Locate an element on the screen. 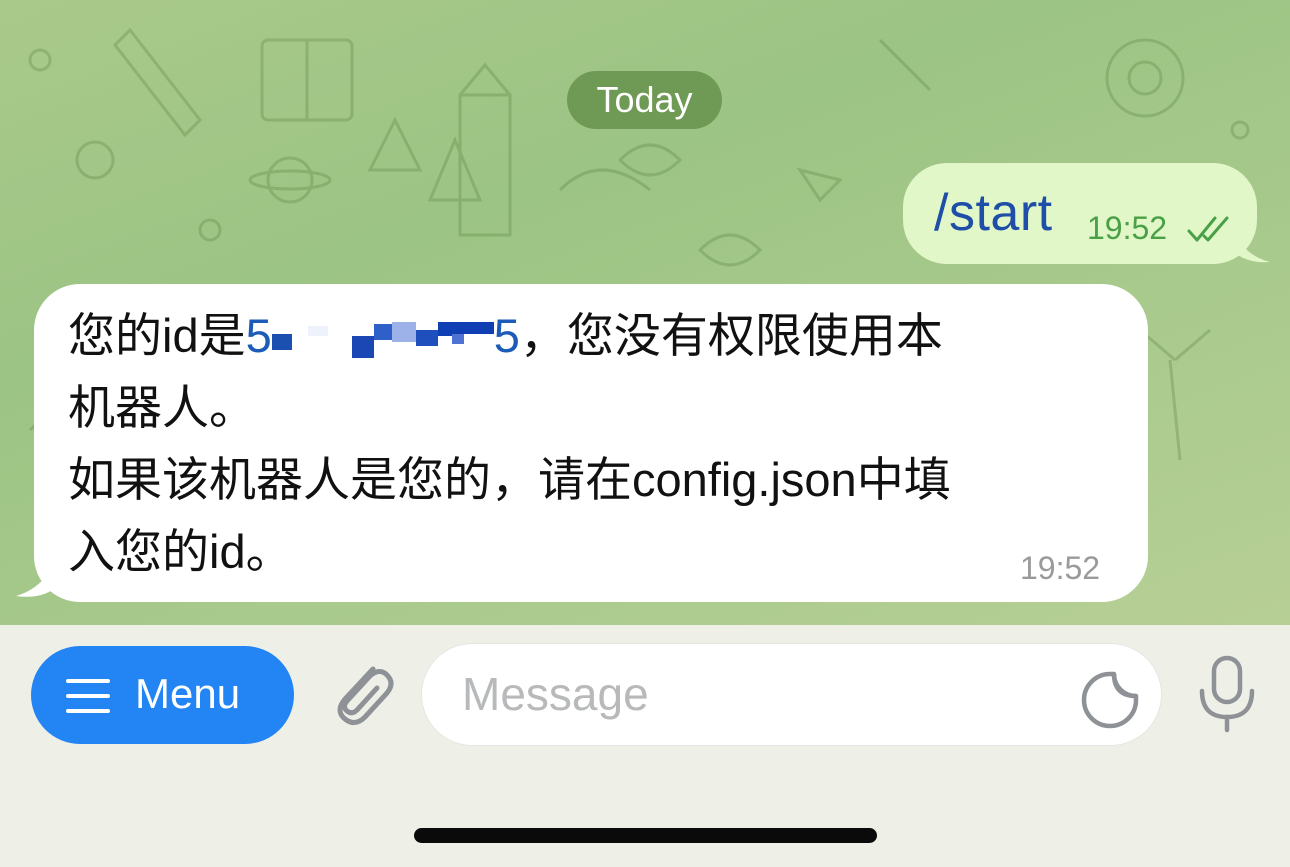 This screenshot has height=867, width=1290. menu-label: Menu is located at coordinates (188, 693).